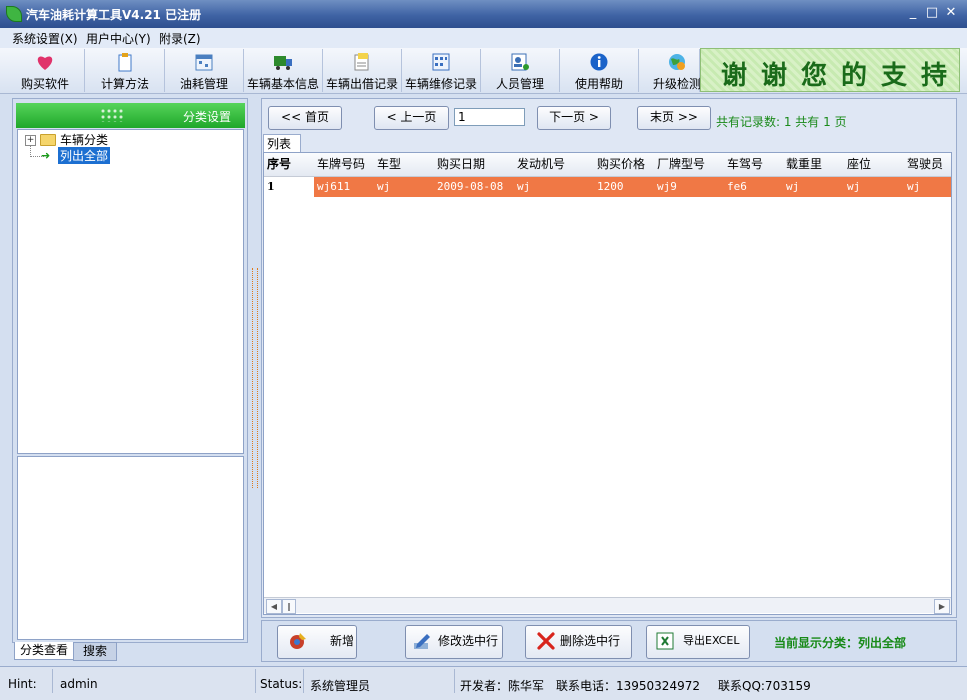 The image size is (967, 700). I want to click on prev-page-button: < 上一页, so click(411, 118).